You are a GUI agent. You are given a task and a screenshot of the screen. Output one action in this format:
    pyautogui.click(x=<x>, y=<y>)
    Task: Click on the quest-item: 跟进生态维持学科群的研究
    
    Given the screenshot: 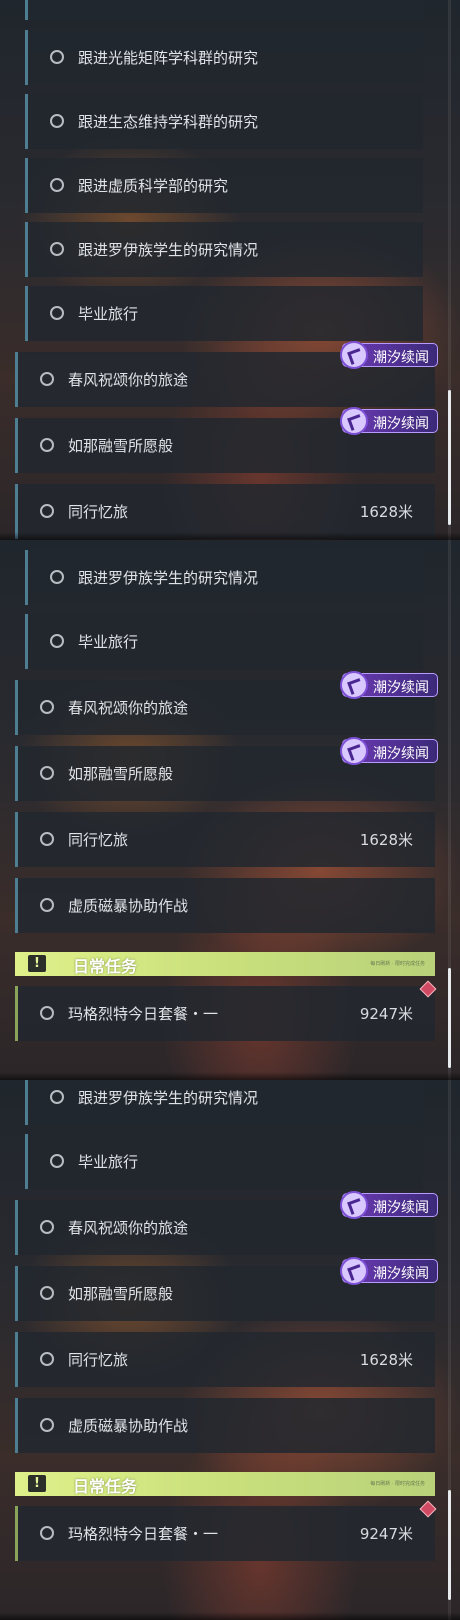 What is the action you would take?
    pyautogui.click(x=224, y=121)
    